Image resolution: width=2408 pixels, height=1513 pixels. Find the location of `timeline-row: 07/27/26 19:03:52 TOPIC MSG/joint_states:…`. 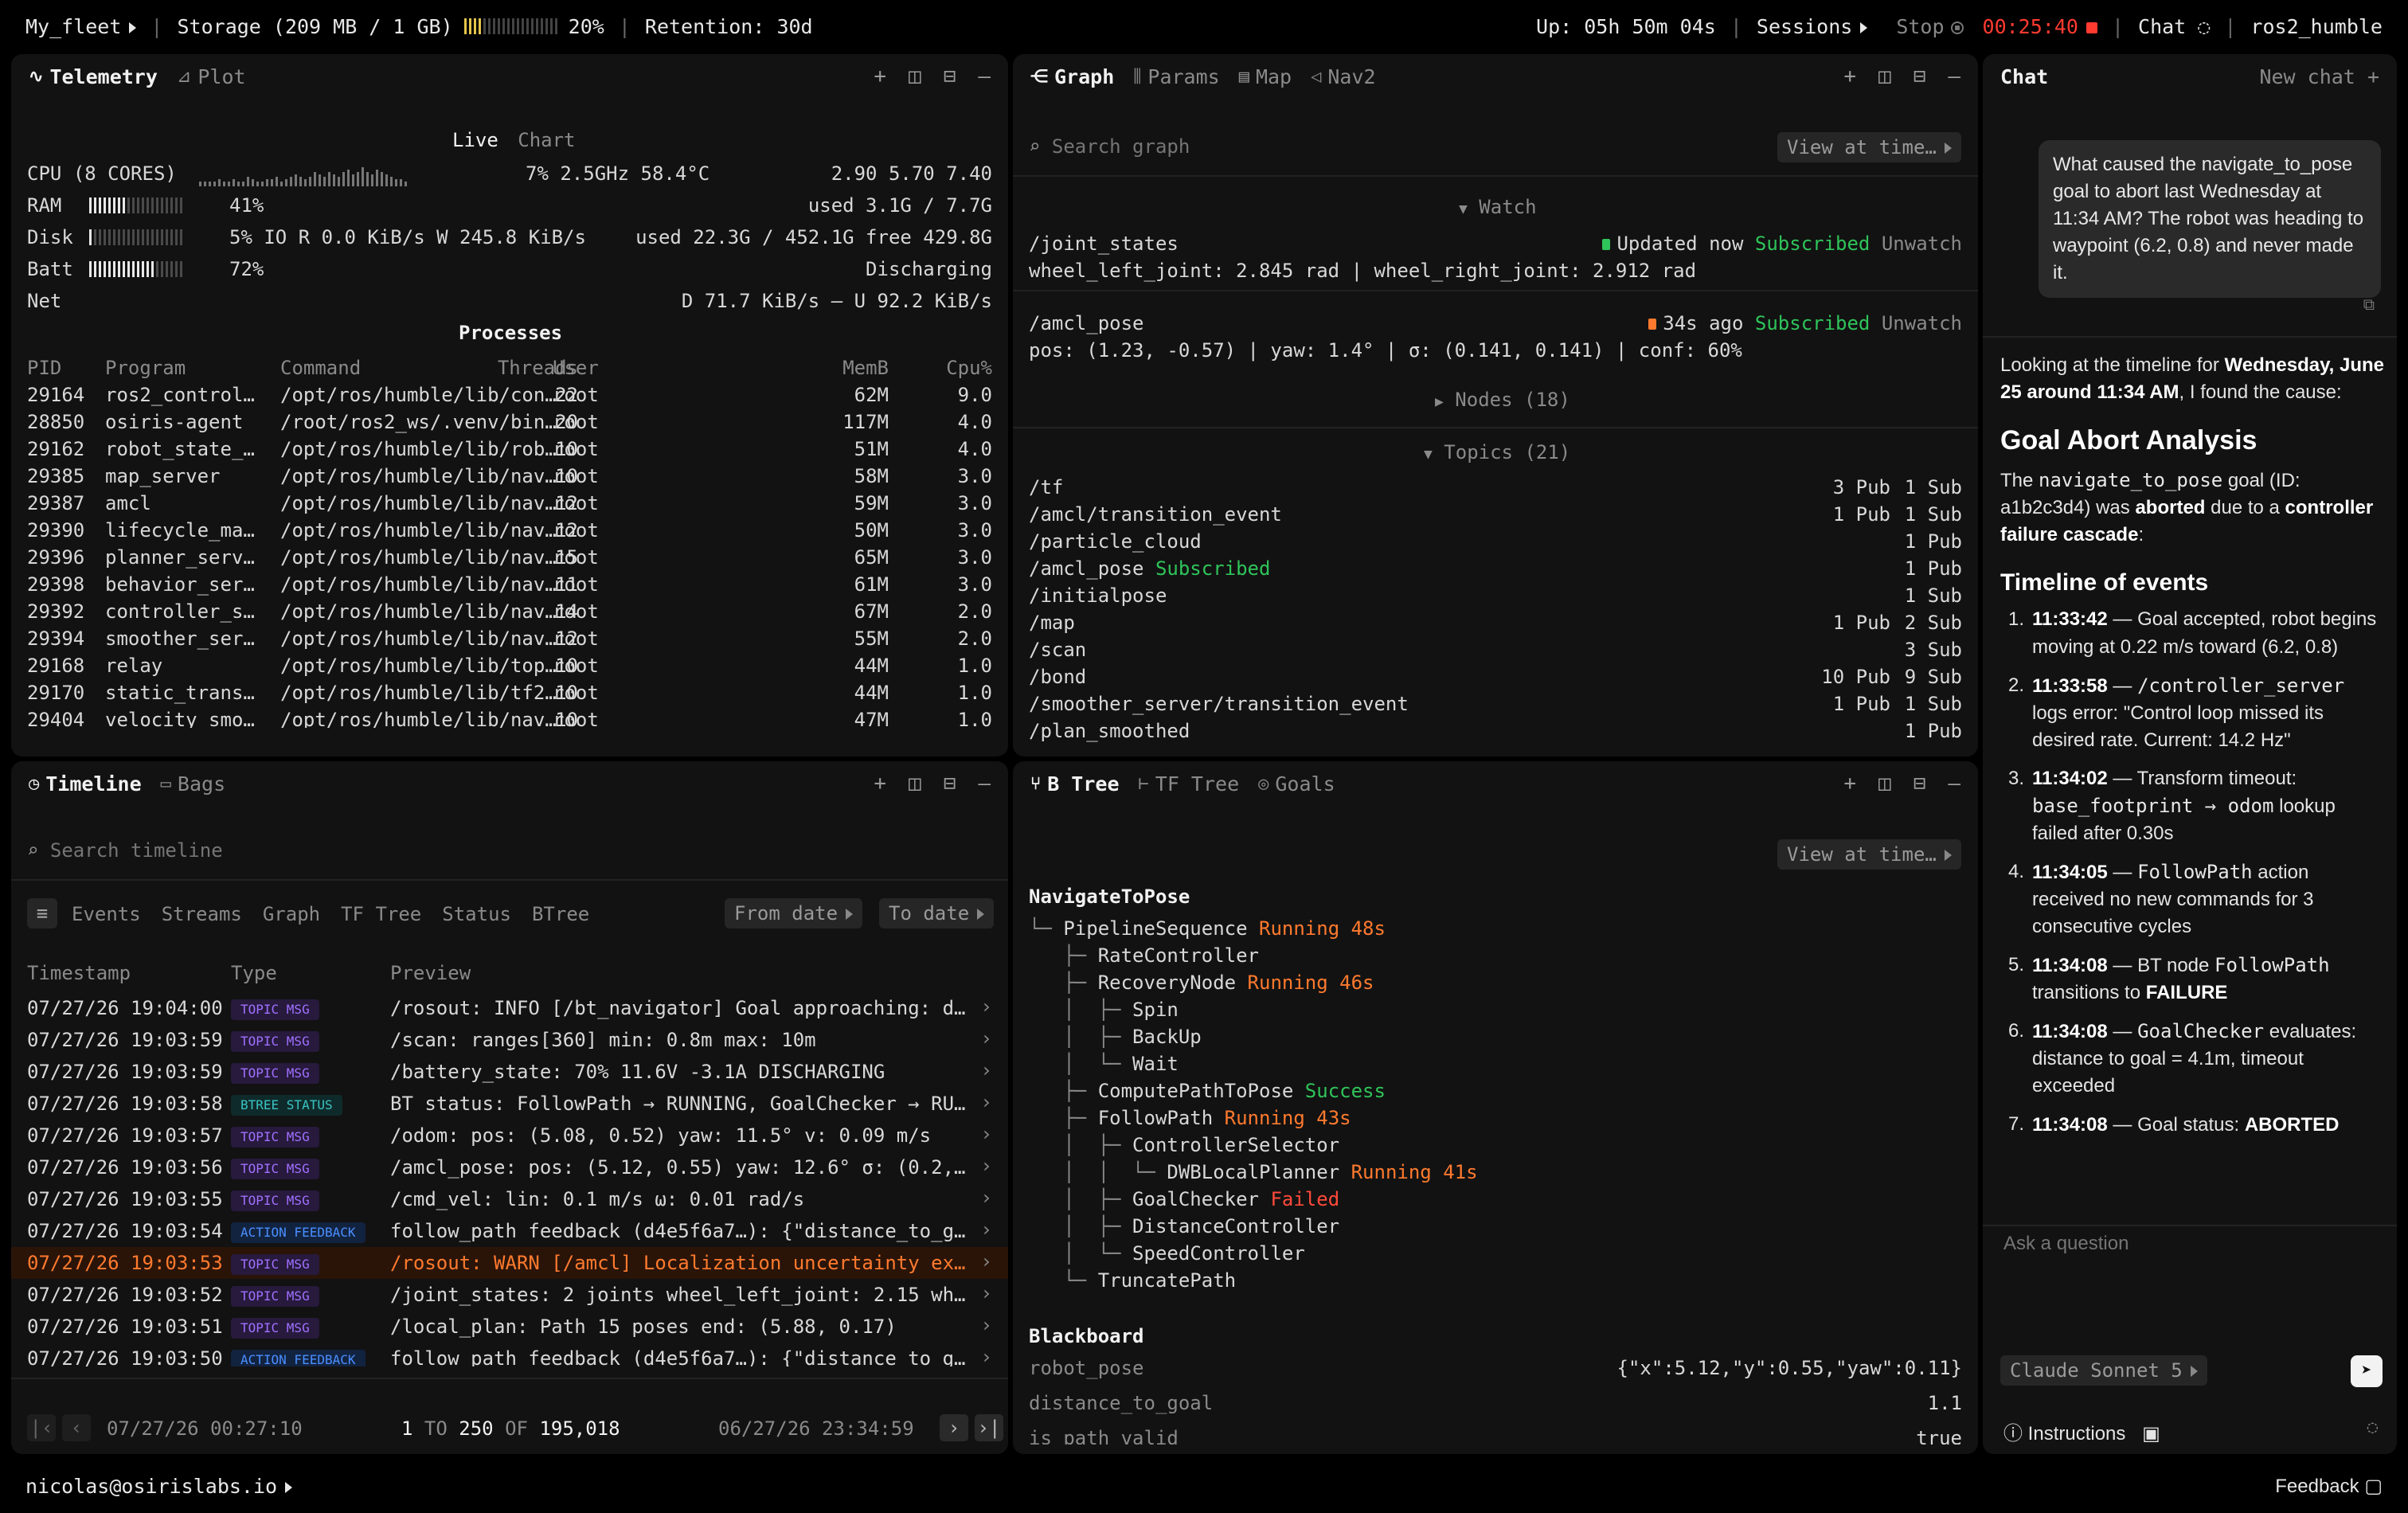

timeline-row: 07/27/26 19:03:52 TOPIC MSG/joint_states:… is located at coordinates (509, 1295).